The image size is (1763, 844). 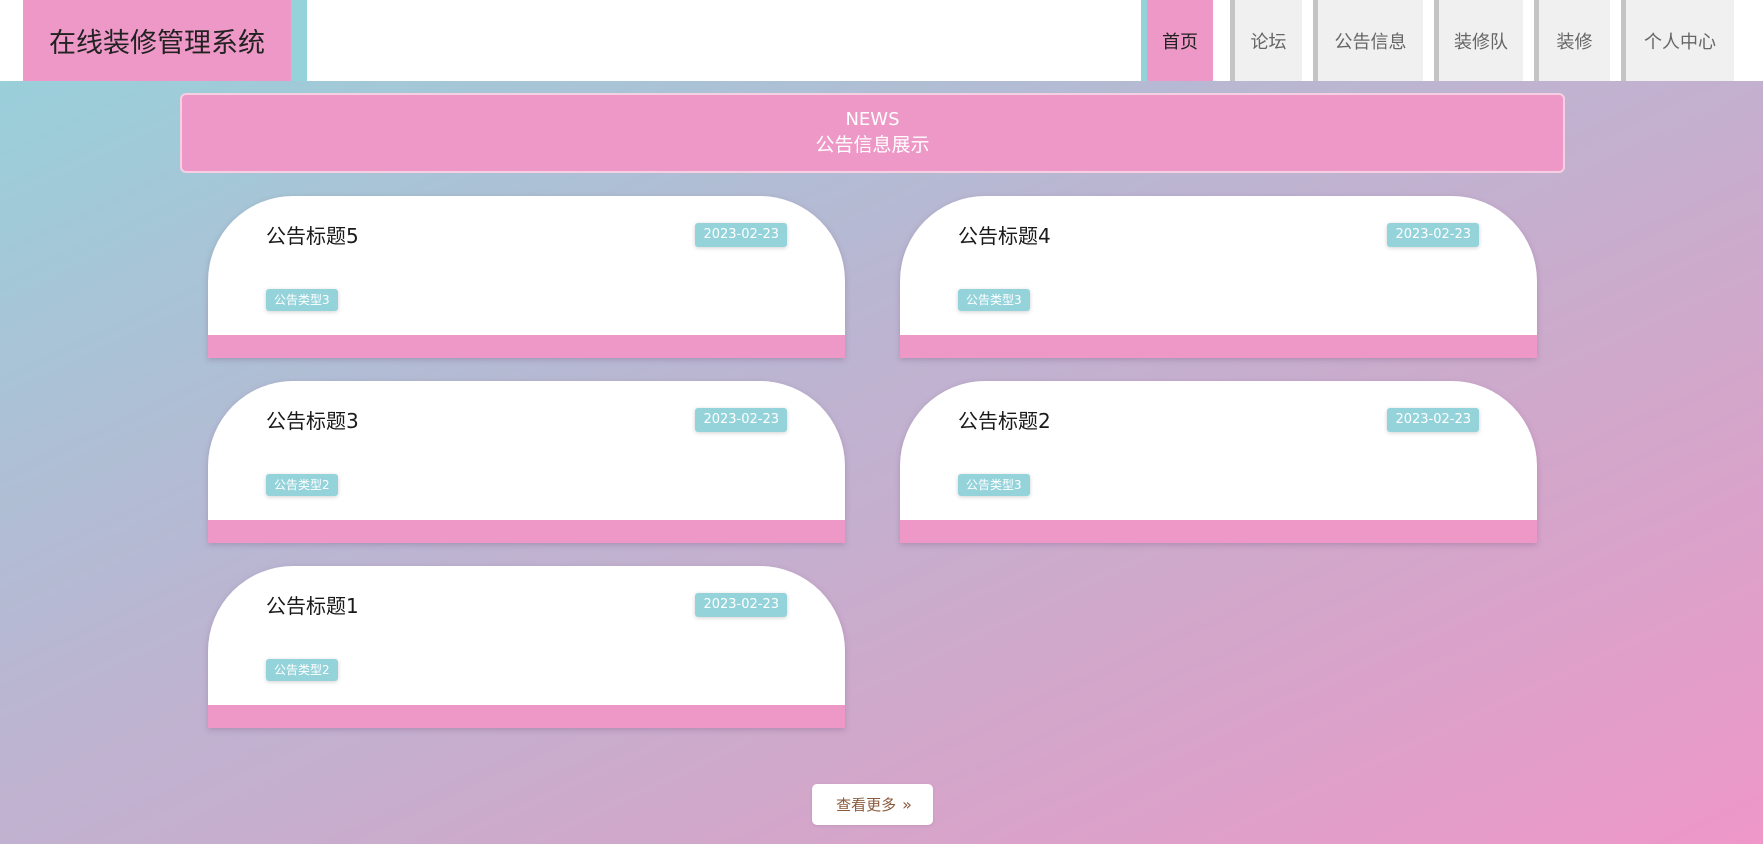 What do you see at coordinates (1218, 277) in the screenshot?
I see `notice-card: 公告标题4 2023-02-23 公告类型3` at bounding box center [1218, 277].